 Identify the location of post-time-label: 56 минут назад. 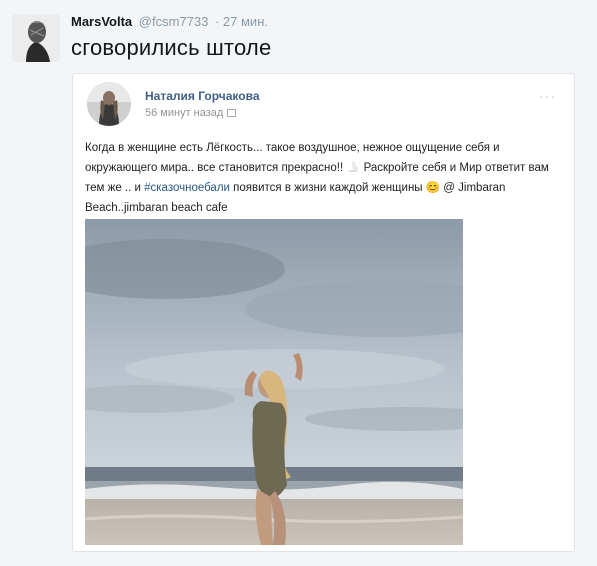
(184, 113).